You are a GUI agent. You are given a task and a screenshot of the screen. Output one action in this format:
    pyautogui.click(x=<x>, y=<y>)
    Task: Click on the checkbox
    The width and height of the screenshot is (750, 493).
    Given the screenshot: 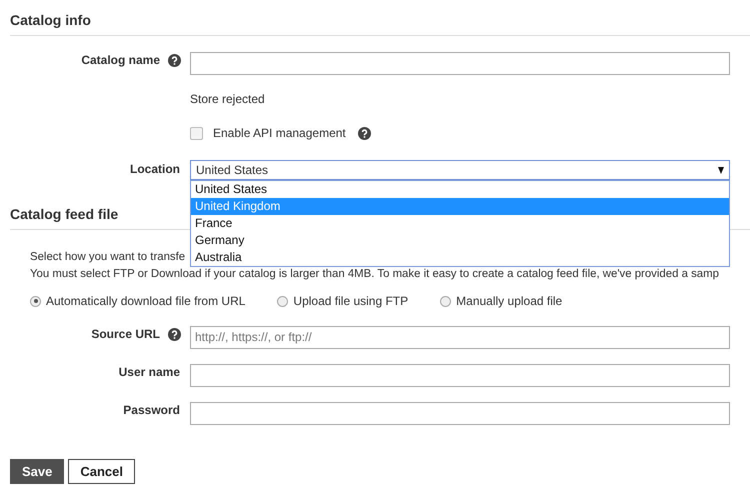 What is the action you would take?
    pyautogui.click(x=196, y=133)
    